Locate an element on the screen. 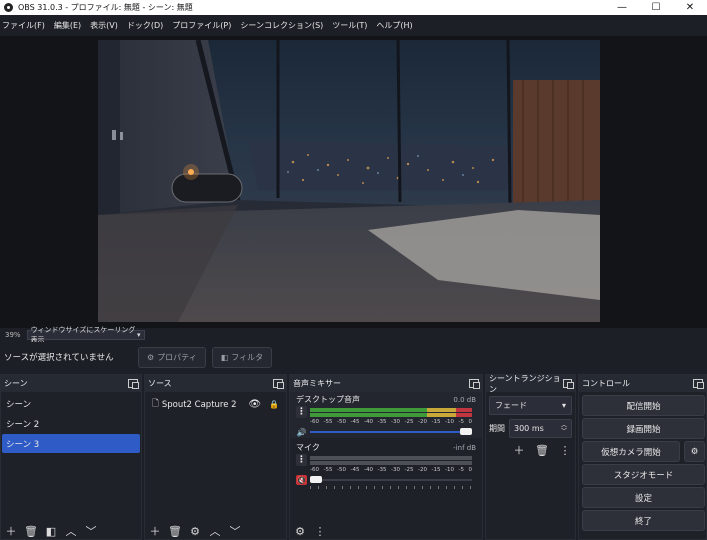  remove-source-icon: 🗑 is located at coordinates (175, 531).